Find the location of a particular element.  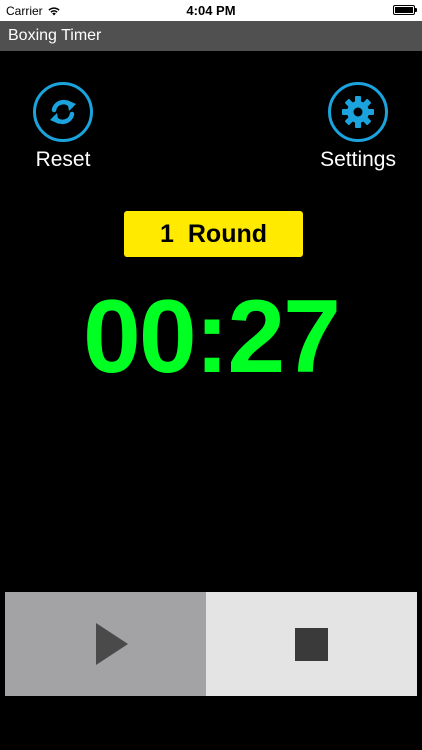

settings-circle is located at coordinates (358, 112).